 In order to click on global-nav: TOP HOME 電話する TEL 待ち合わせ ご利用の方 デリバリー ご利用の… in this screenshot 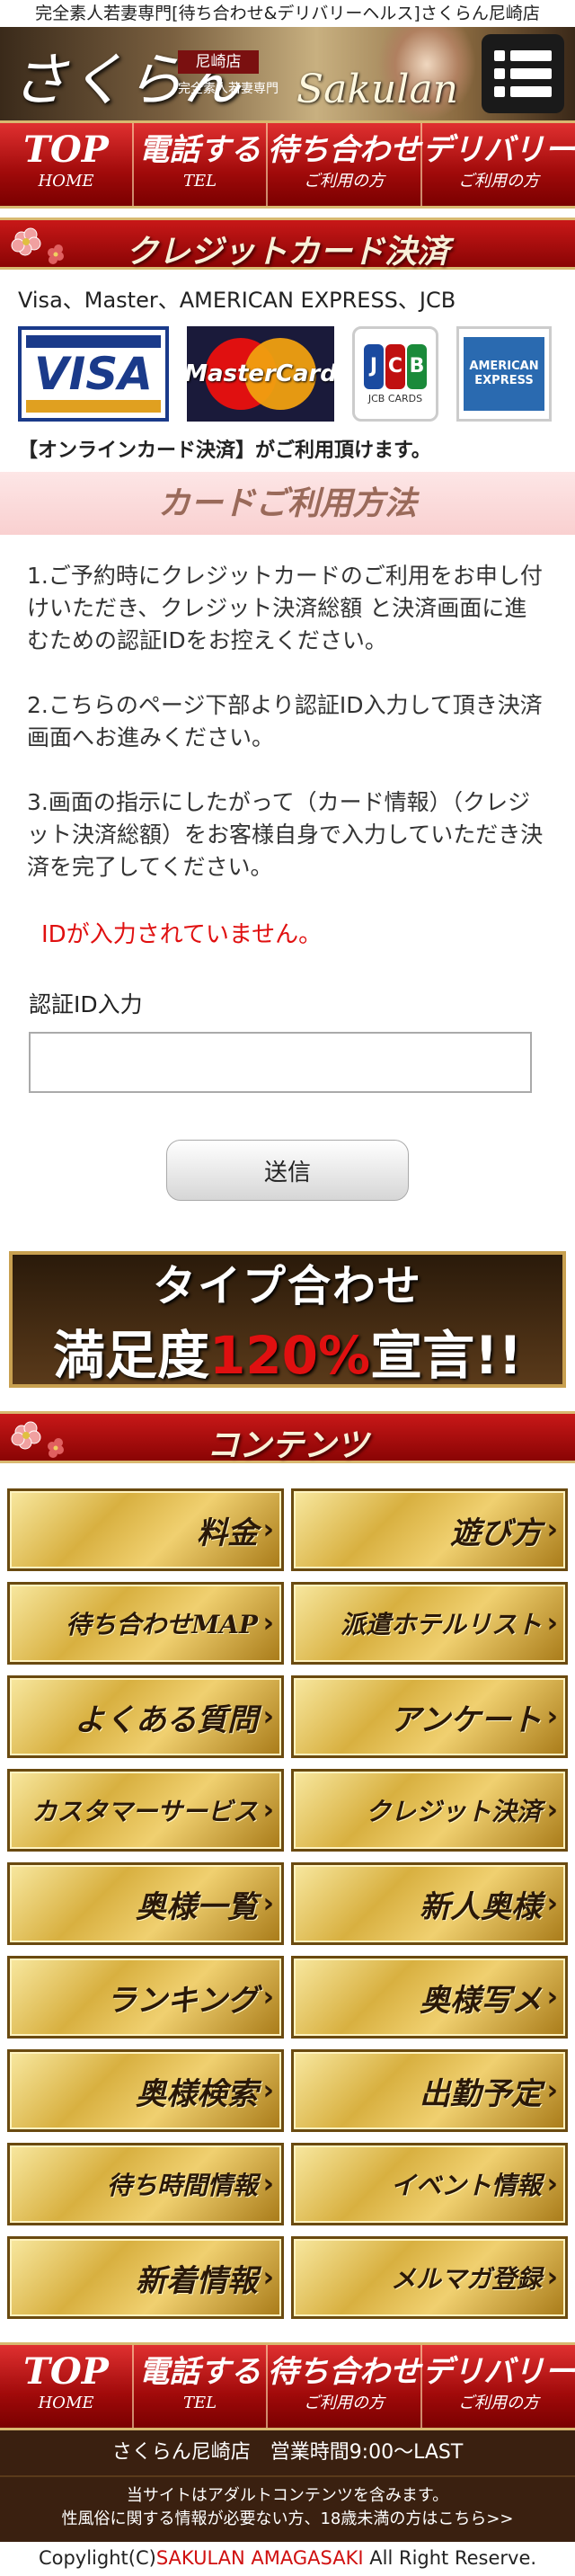, I will do `click(287, 164)`.